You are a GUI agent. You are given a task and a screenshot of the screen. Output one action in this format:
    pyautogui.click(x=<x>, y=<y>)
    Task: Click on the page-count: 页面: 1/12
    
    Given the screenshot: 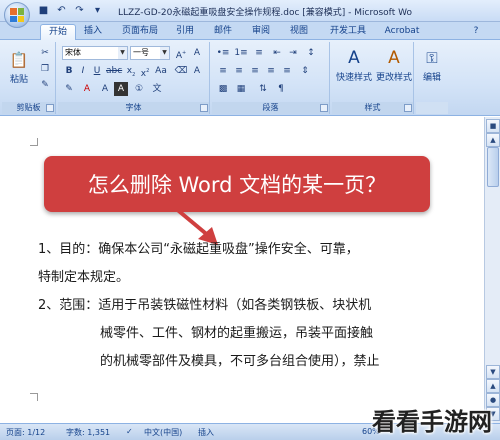 What is the action you would take?
    pyautogui.click(x=25, y=432)
    